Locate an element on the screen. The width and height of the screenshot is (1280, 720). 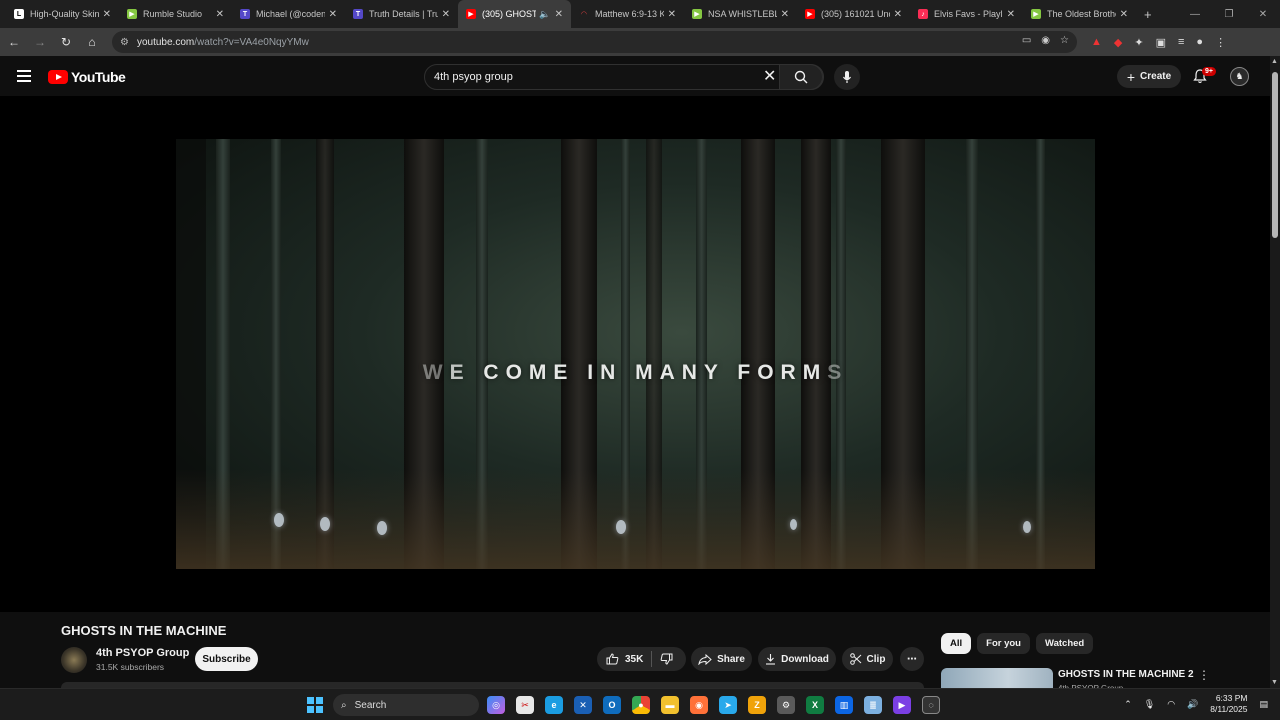
create-button: + Create is located at coordinates (1149, 76).